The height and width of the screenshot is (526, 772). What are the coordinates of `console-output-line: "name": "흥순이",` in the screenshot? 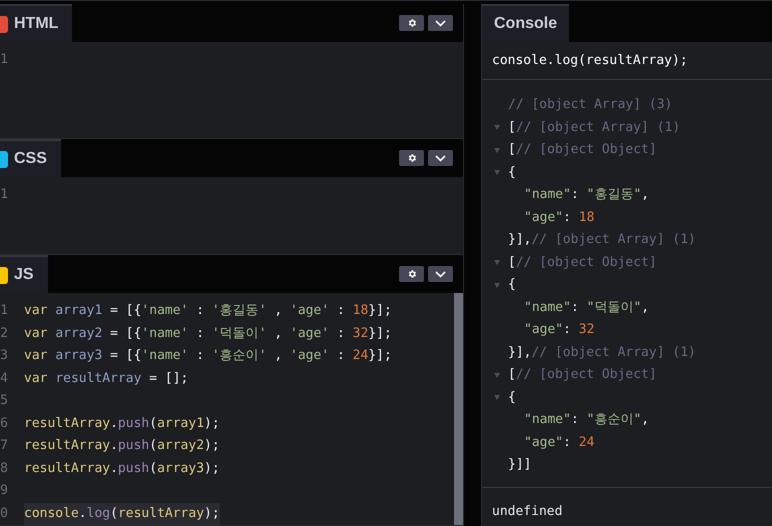 It's located at (587, 420).